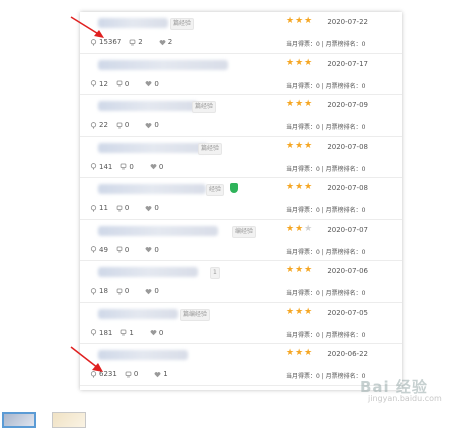 The height and width of the screenshot is (428, 476). What do you see at coordinates (347, 188) in the screenshot?
I see `publish-date: 2020-07-08` at bounding box center [347, 188].